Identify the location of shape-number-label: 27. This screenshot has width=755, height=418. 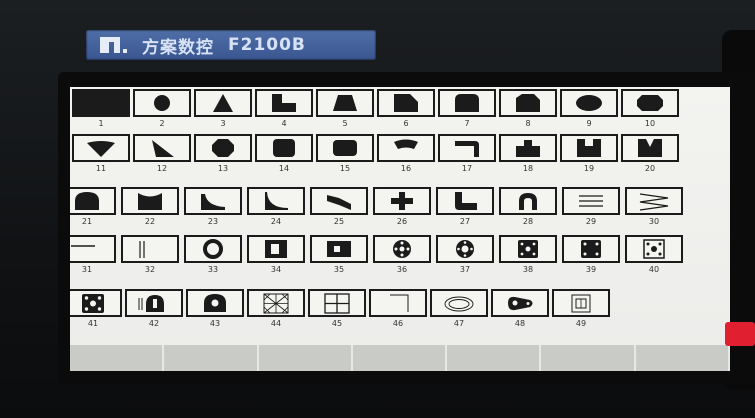
(465, 221).